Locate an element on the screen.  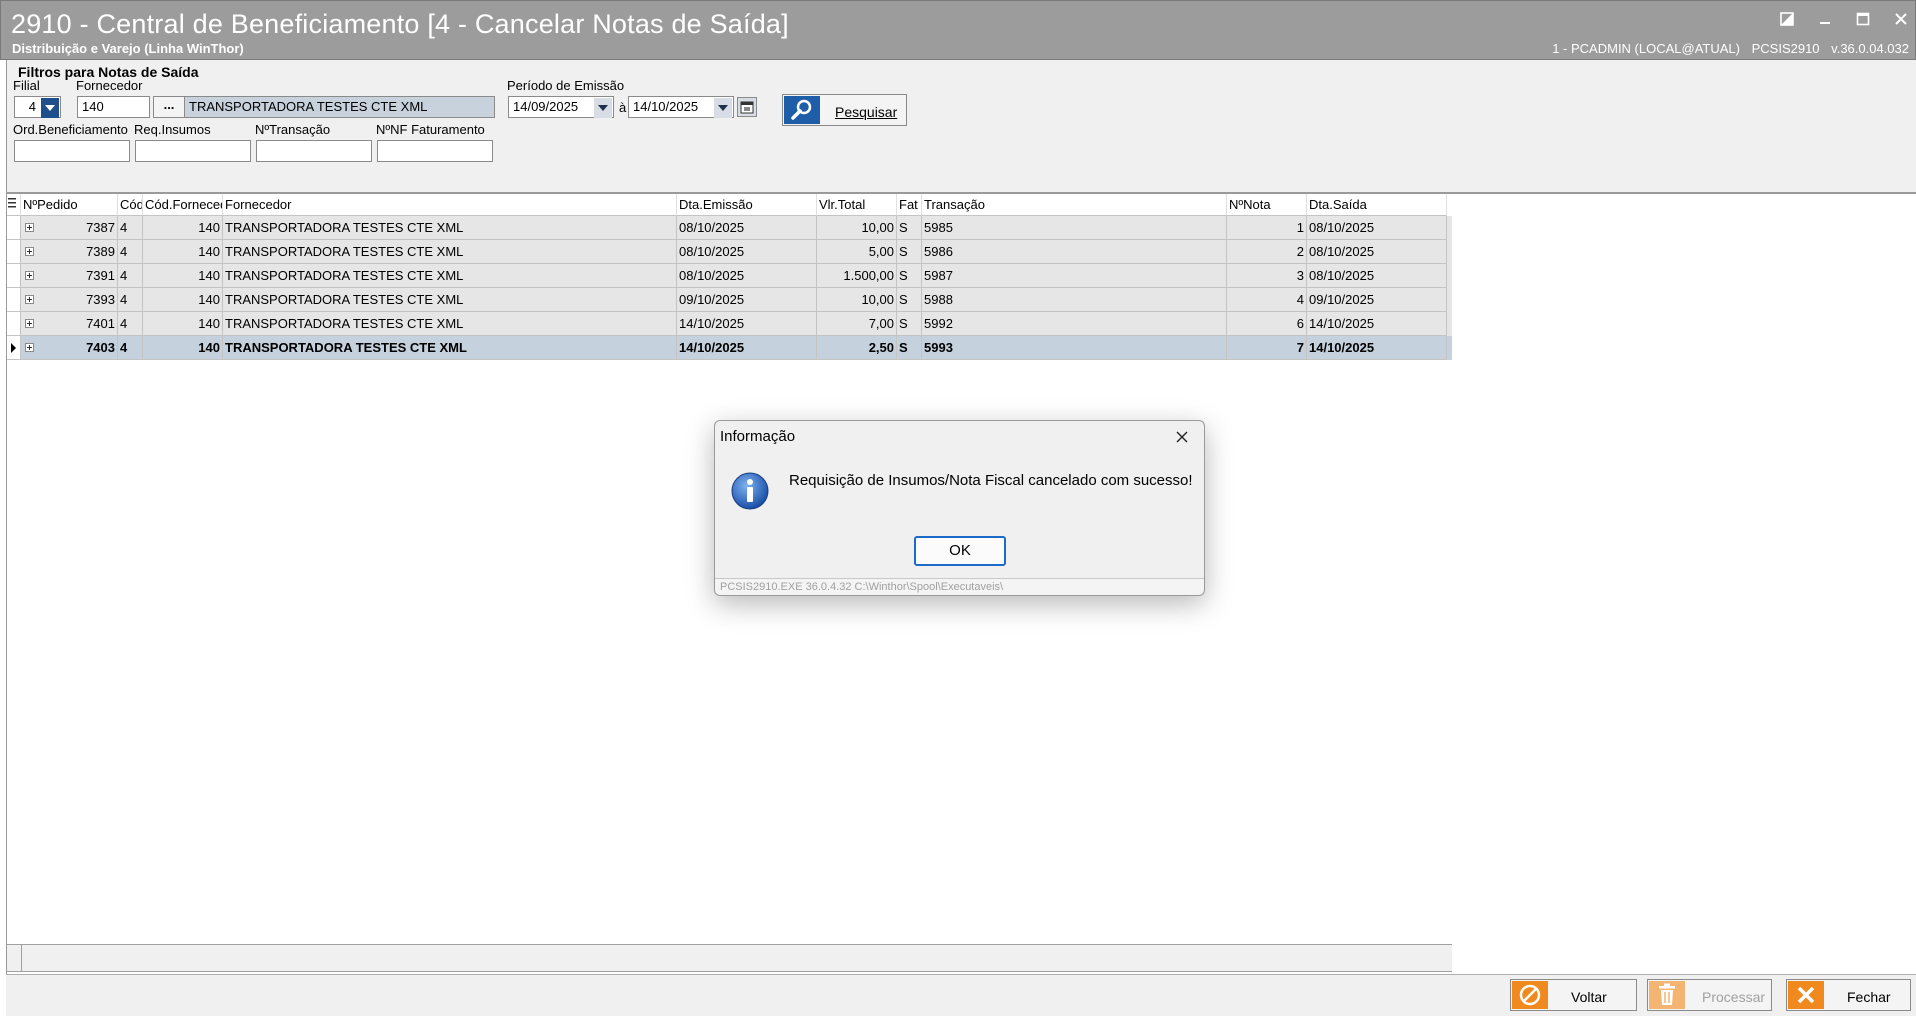
cell-pedido: 7391 is located at coordinates (69, 276).